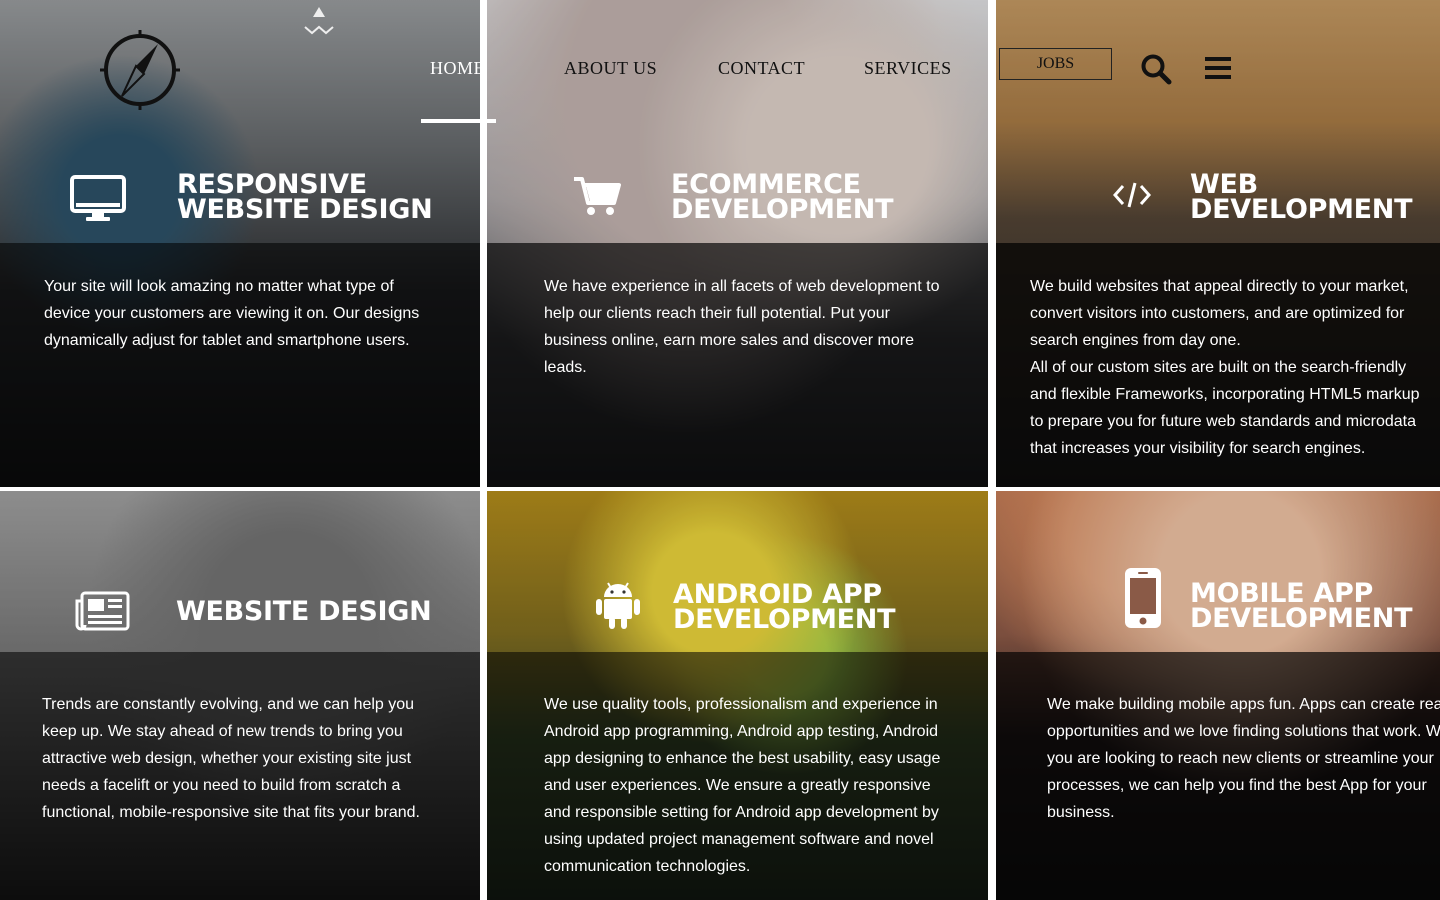 This screenshot has height=900, width=1440. Describe the element at coordinates (597, 196) in the screenshot. I see `cart-icon` at that location.